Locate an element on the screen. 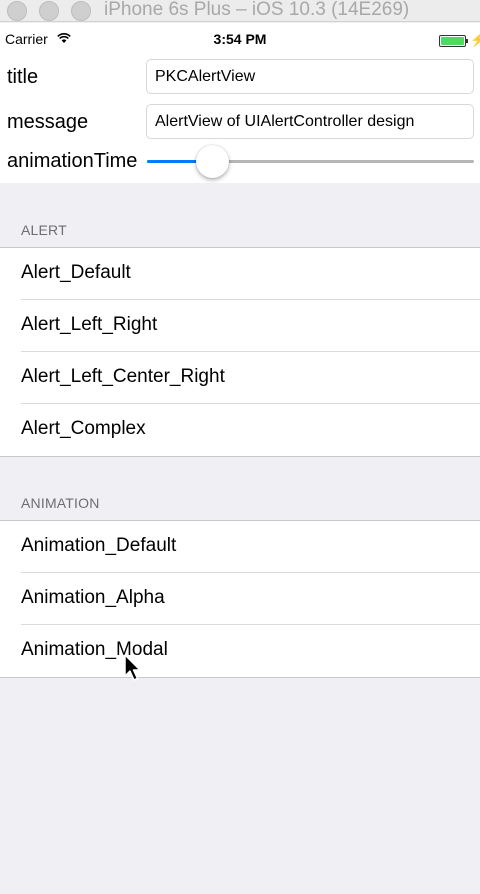  list-item: Alert_Default is located at coordinates (240, 274).